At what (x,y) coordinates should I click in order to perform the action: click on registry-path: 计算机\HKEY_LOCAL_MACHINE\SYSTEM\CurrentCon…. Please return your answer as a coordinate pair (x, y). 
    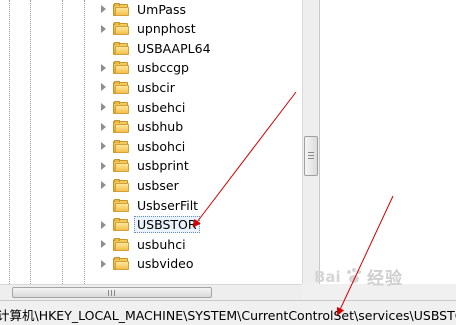
    Looking at the image, I should click on (228, 315).